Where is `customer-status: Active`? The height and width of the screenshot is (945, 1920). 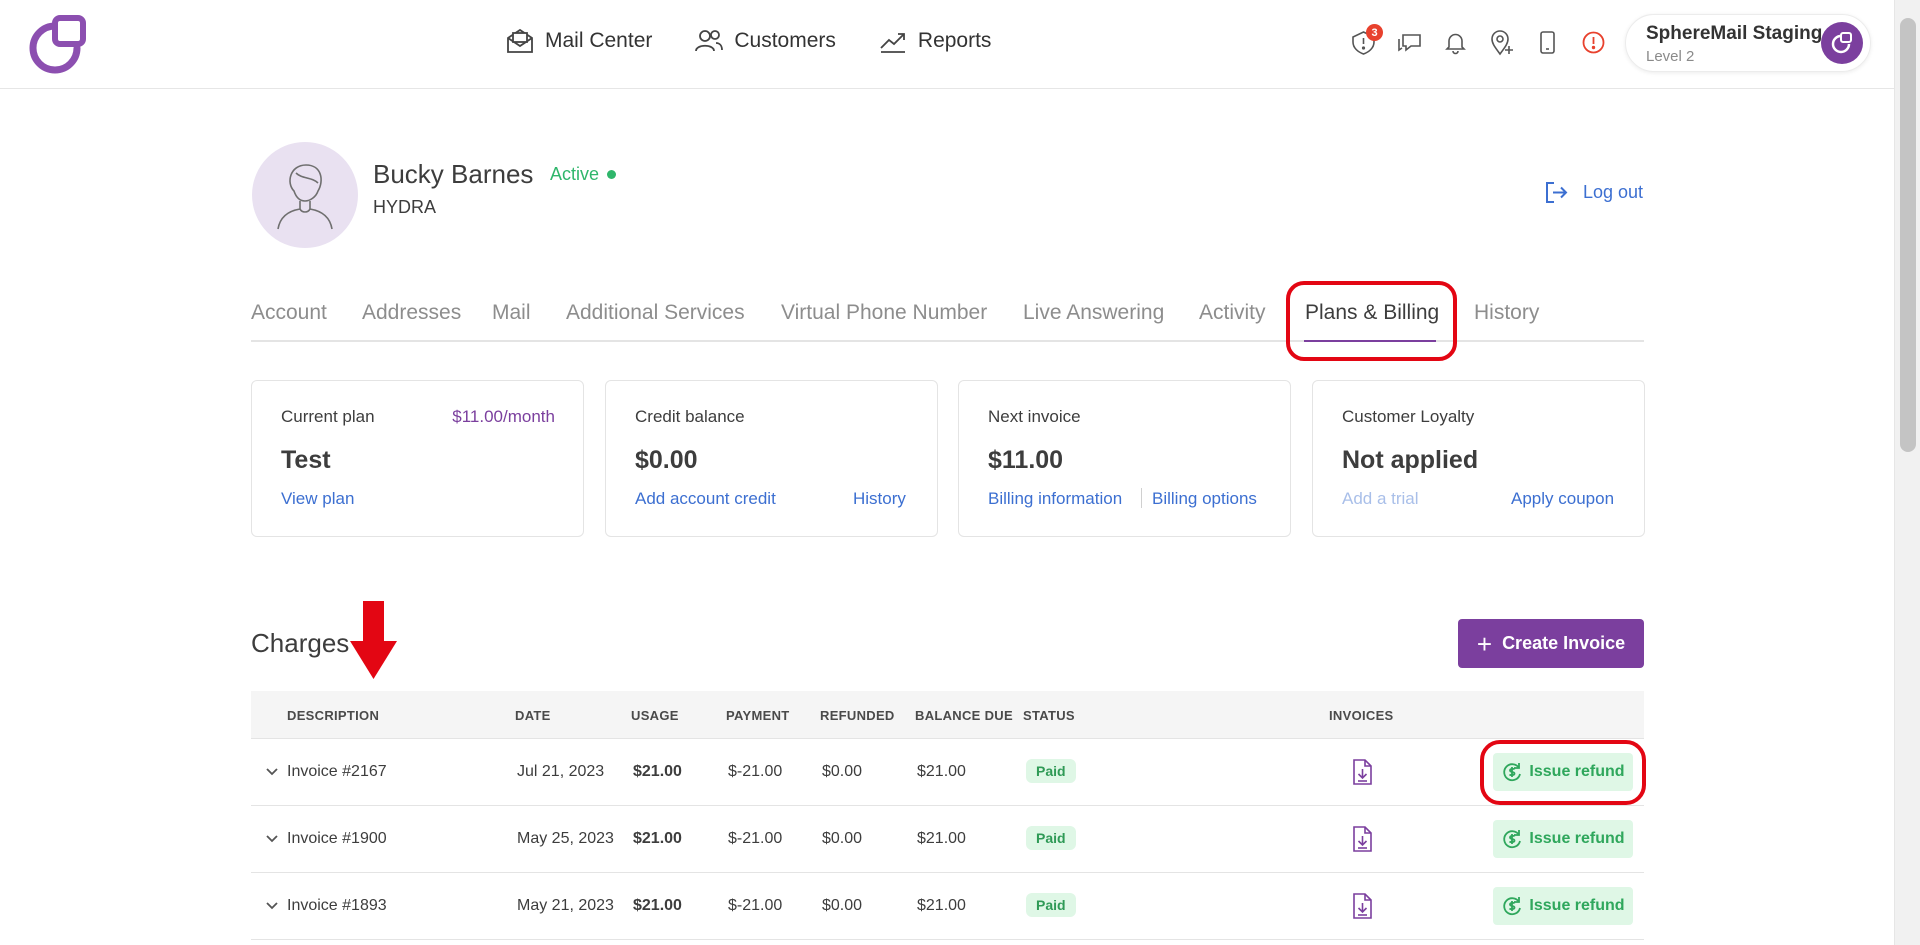
customer-status: Active is located at coordinates (583, 174).